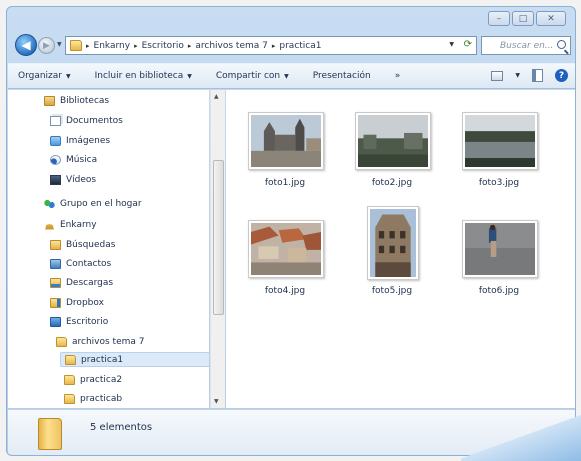 The width and height of the screenshot is (581, 461). What do you see at coordinates (499, 183) in the screenshot?
I see `file-name: foto3.jpg` at bounding box center [499, 183].